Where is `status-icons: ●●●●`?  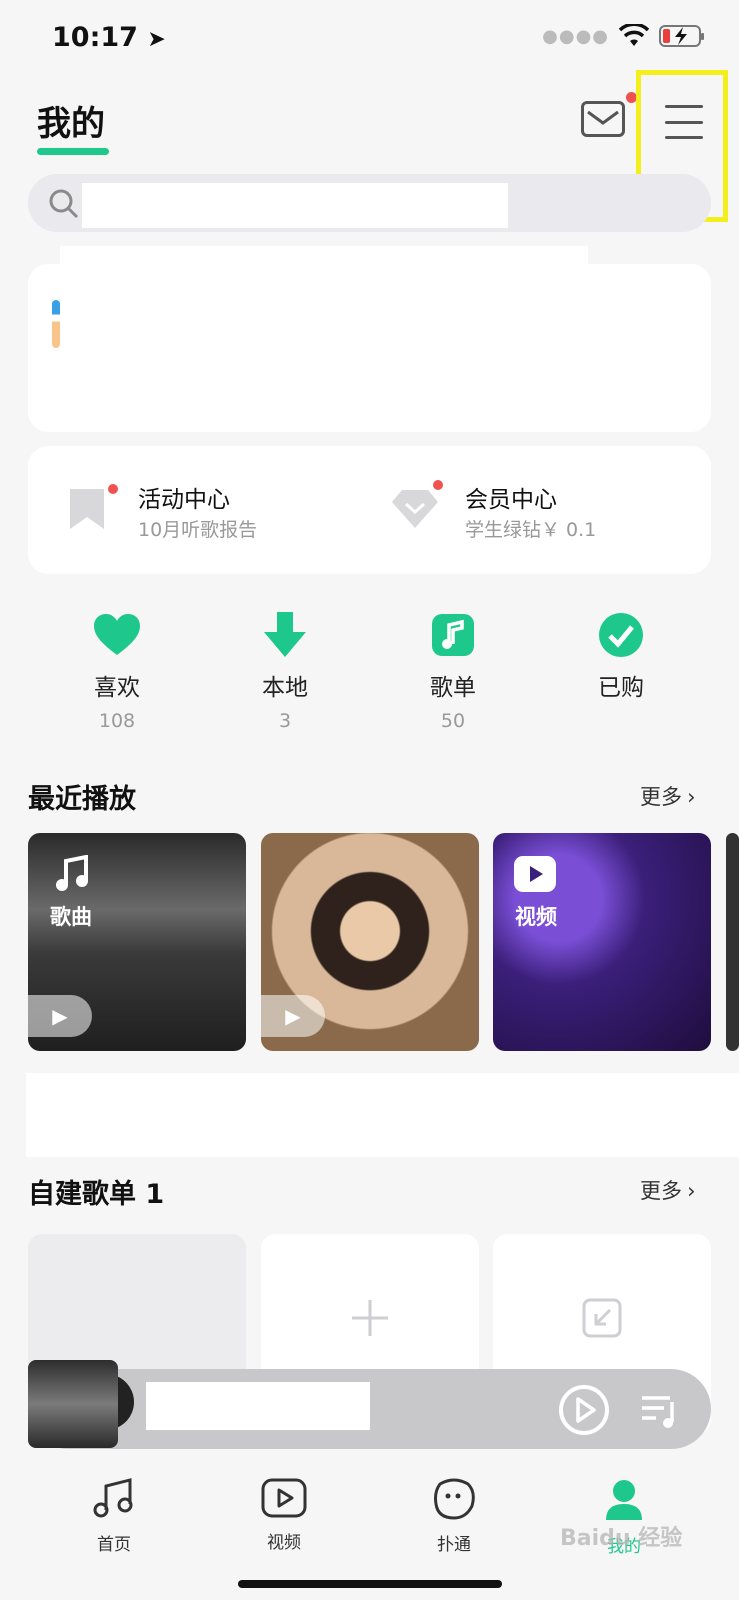
status-icons: ●●●● is located at coordinates (623, 36).